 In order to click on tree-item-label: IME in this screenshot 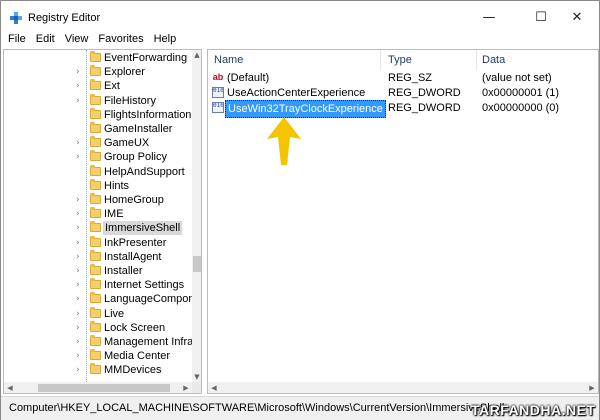, I will do `click(114, 214)`.